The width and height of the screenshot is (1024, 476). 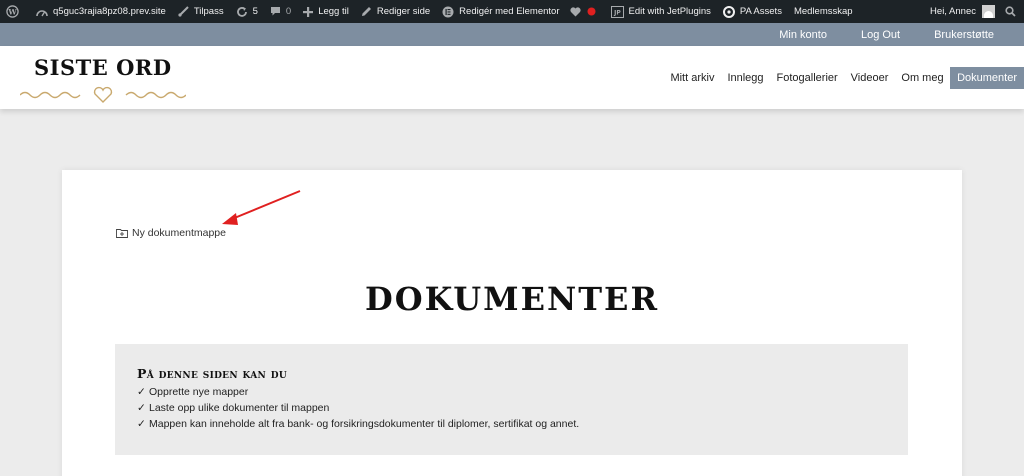 I want to click on svg-text: W, so click(x=12, y=11).